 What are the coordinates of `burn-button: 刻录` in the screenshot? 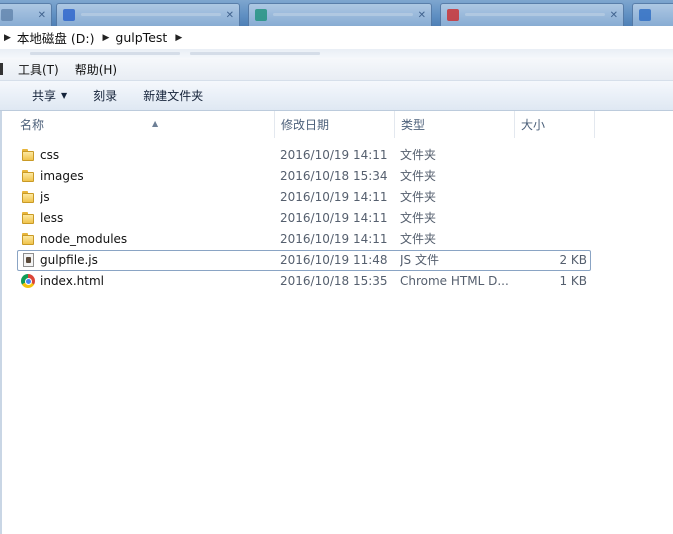 It's located at (105, 95).